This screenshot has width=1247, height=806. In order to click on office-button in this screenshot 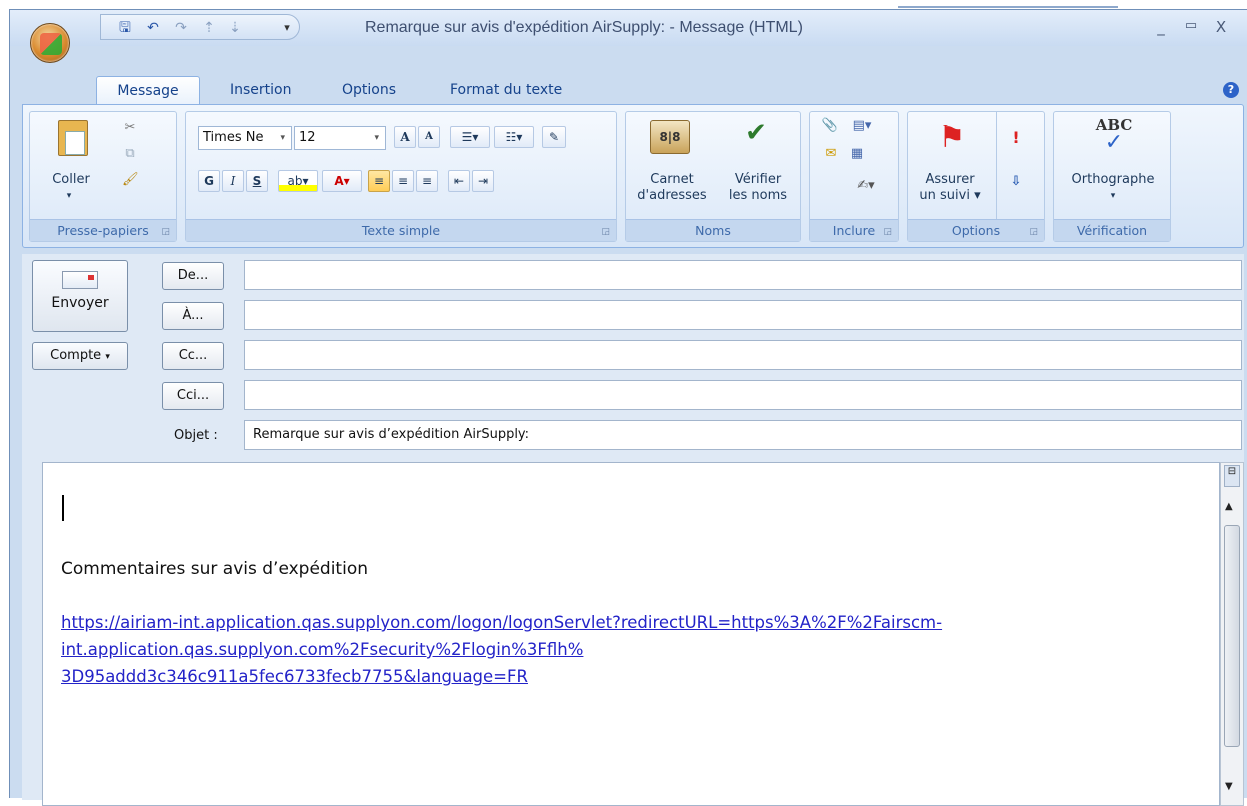, I will do `click(50, 43)`.